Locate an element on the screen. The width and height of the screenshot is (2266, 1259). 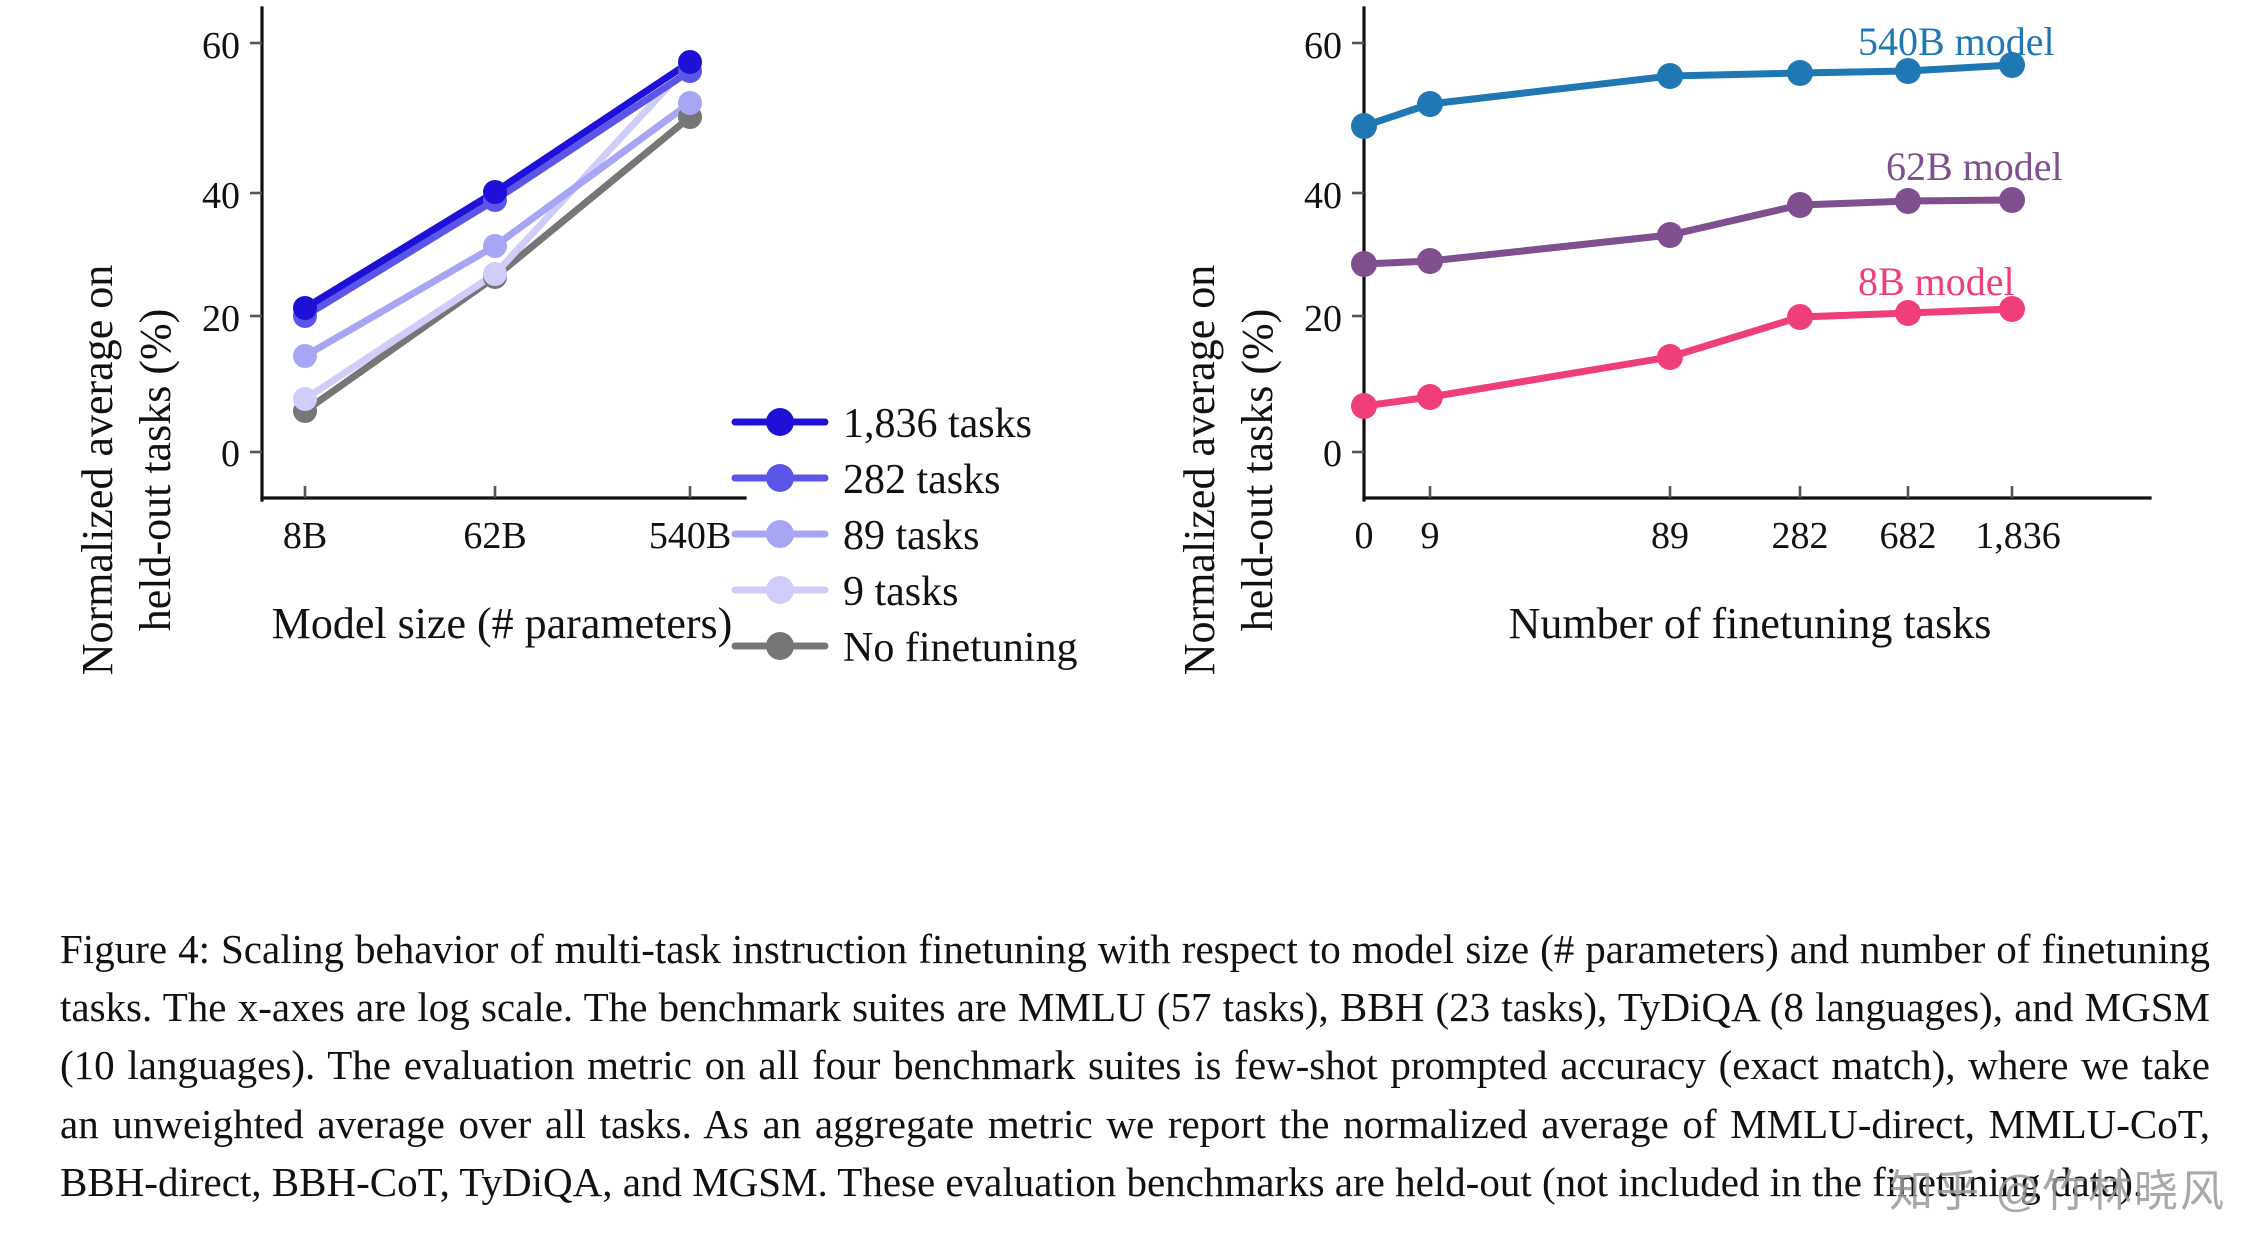
legend-item-282-tasks: 282 tasks is located at coordinates (866, 480).